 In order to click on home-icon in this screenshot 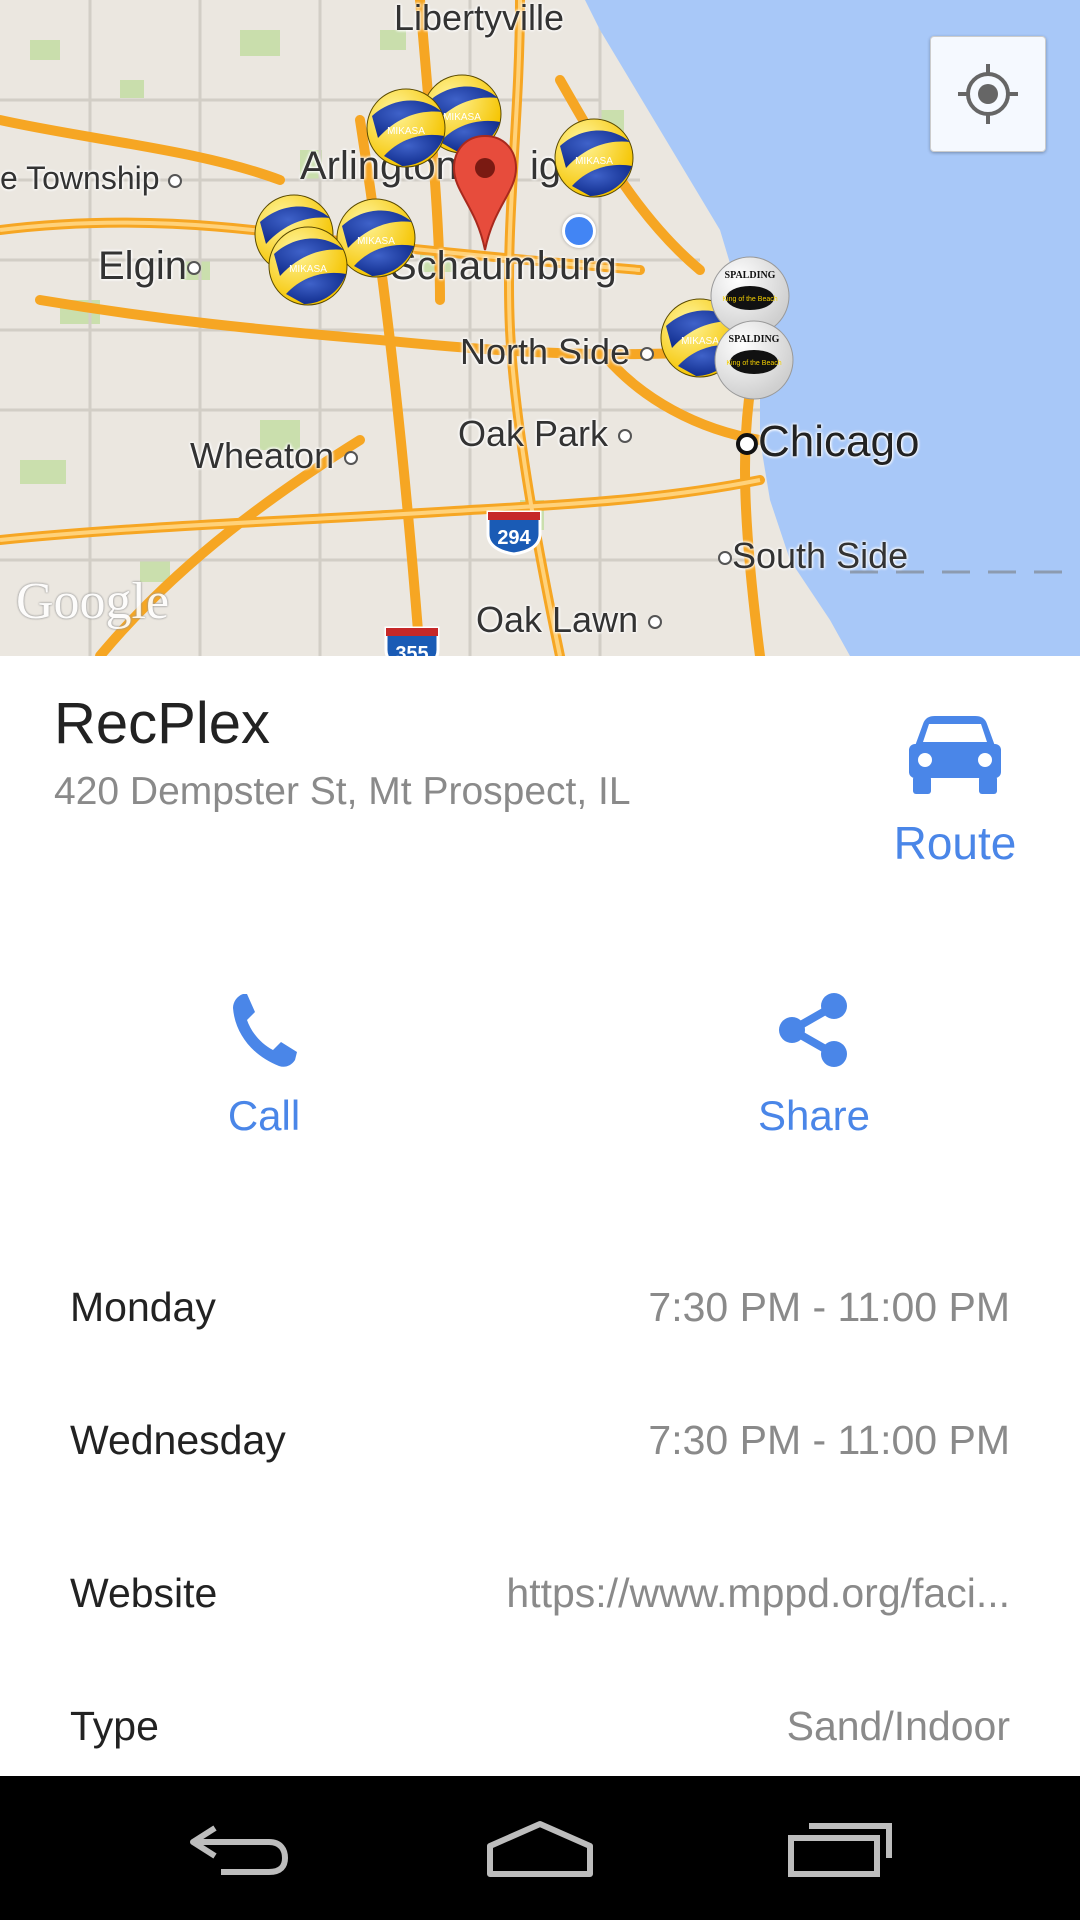, I will do `click(540, 1849)`.